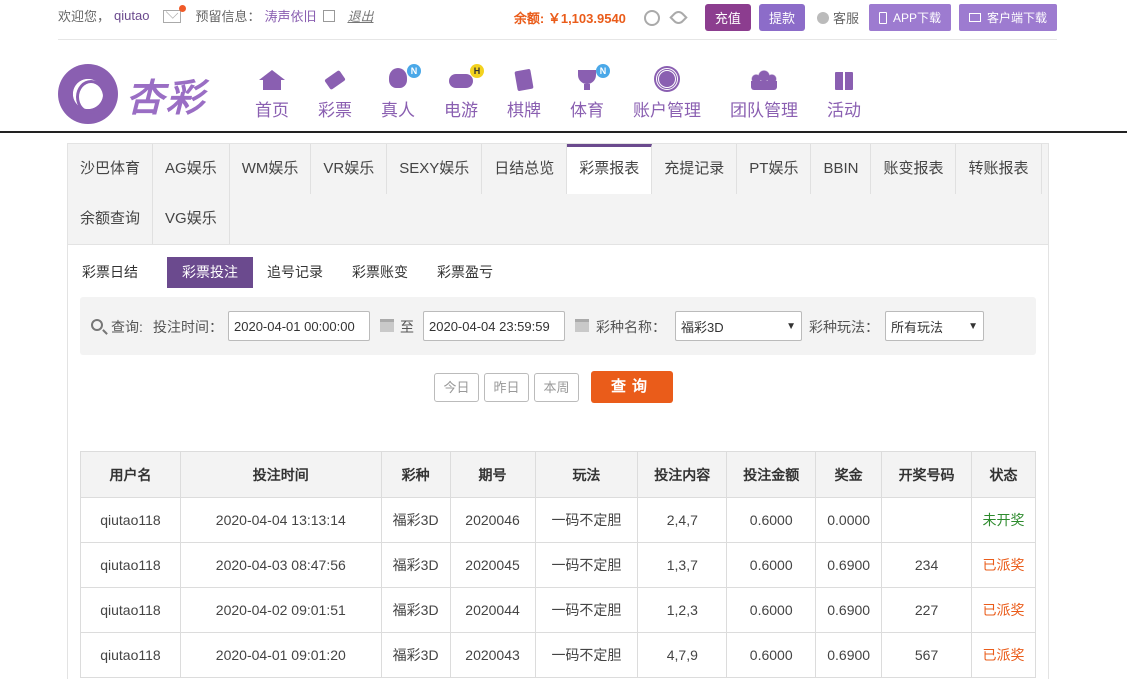 The image size is (1127, 679). What do you see at coordinates (415, 655) in the screenshot?
I see `cell-lottery: 福彩3D` at bounding box center [415, 655].